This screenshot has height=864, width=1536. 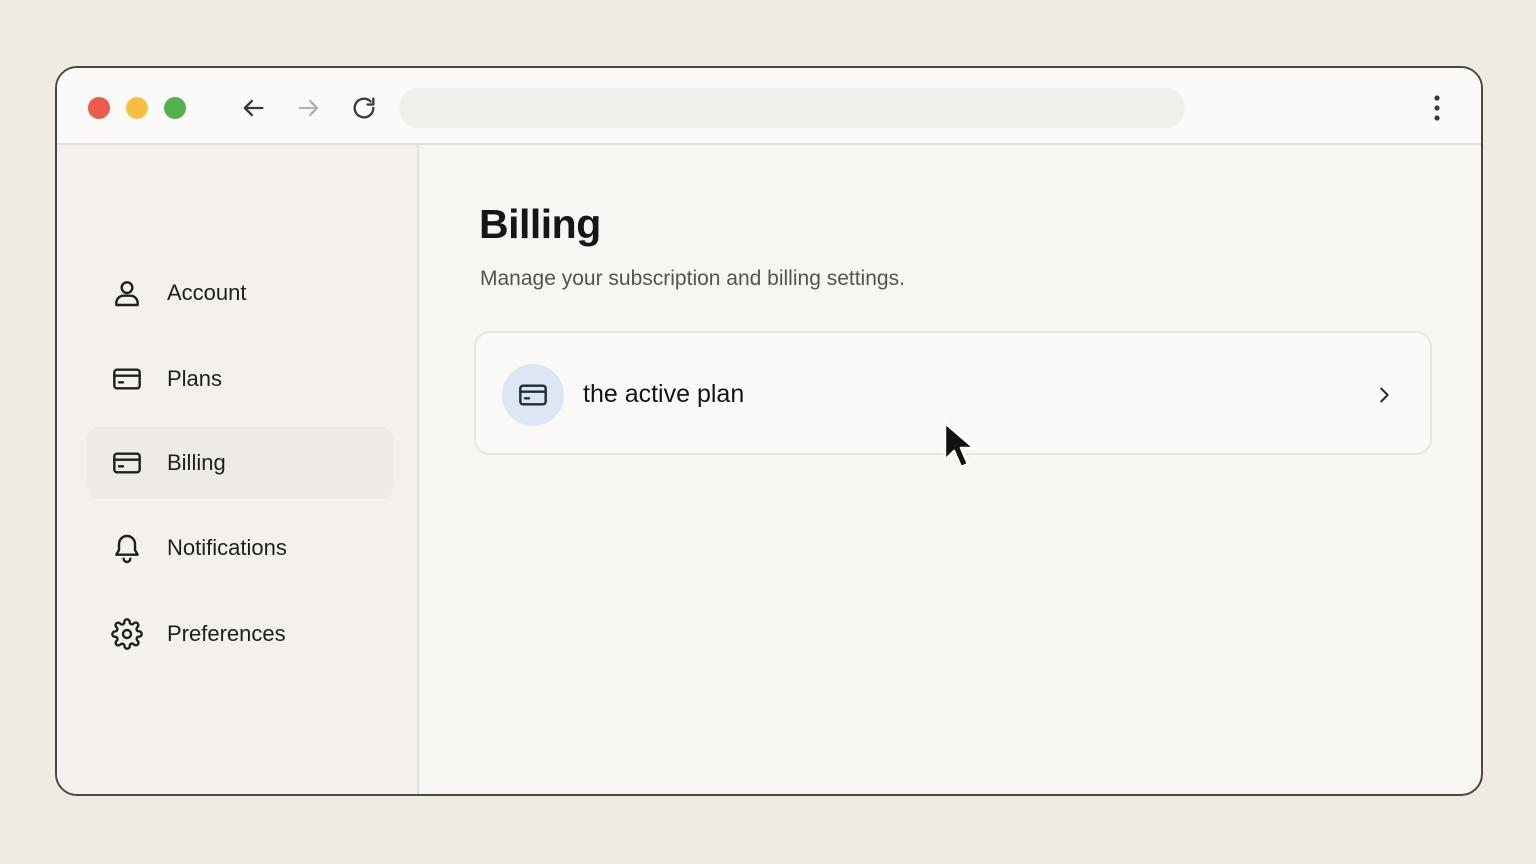 I want to click on maximize-window-button, so click(x=175, y=108).